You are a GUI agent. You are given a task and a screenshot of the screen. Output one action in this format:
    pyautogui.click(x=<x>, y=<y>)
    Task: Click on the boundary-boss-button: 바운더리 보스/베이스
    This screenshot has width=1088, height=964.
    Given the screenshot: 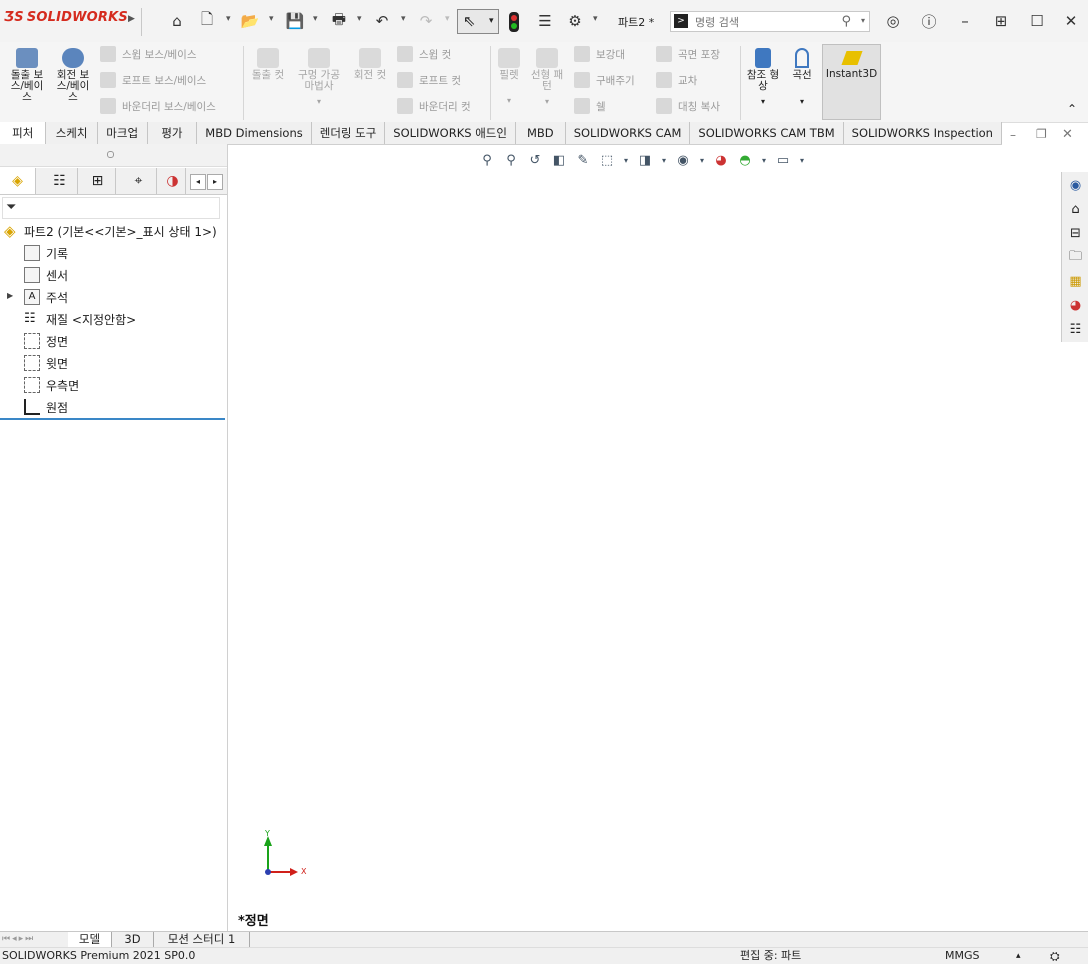 What is the action you would take?
    pyautogui.click(x=158, y=106)
    